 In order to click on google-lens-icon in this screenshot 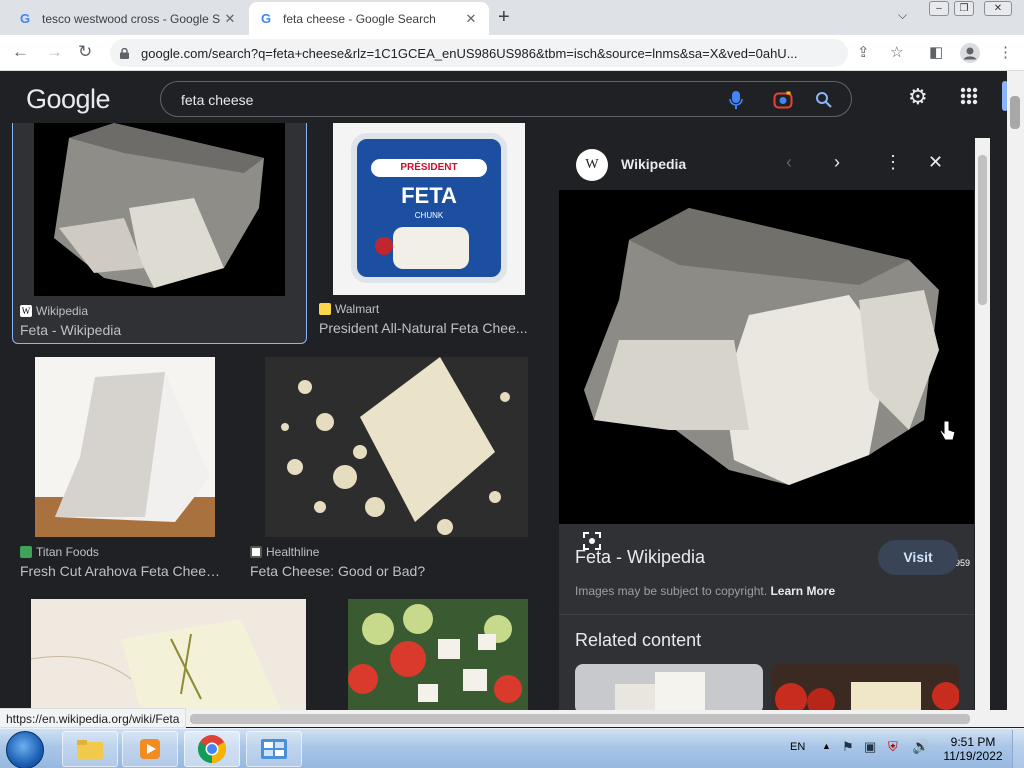, I will do `click(783, 100)`.